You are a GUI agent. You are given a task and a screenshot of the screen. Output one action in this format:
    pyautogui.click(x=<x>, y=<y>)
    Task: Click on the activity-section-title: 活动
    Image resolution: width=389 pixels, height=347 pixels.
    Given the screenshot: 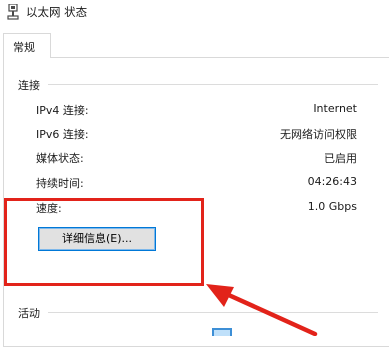 What is the action you would take?
    pyautogui.click(x=29, y=313)
    